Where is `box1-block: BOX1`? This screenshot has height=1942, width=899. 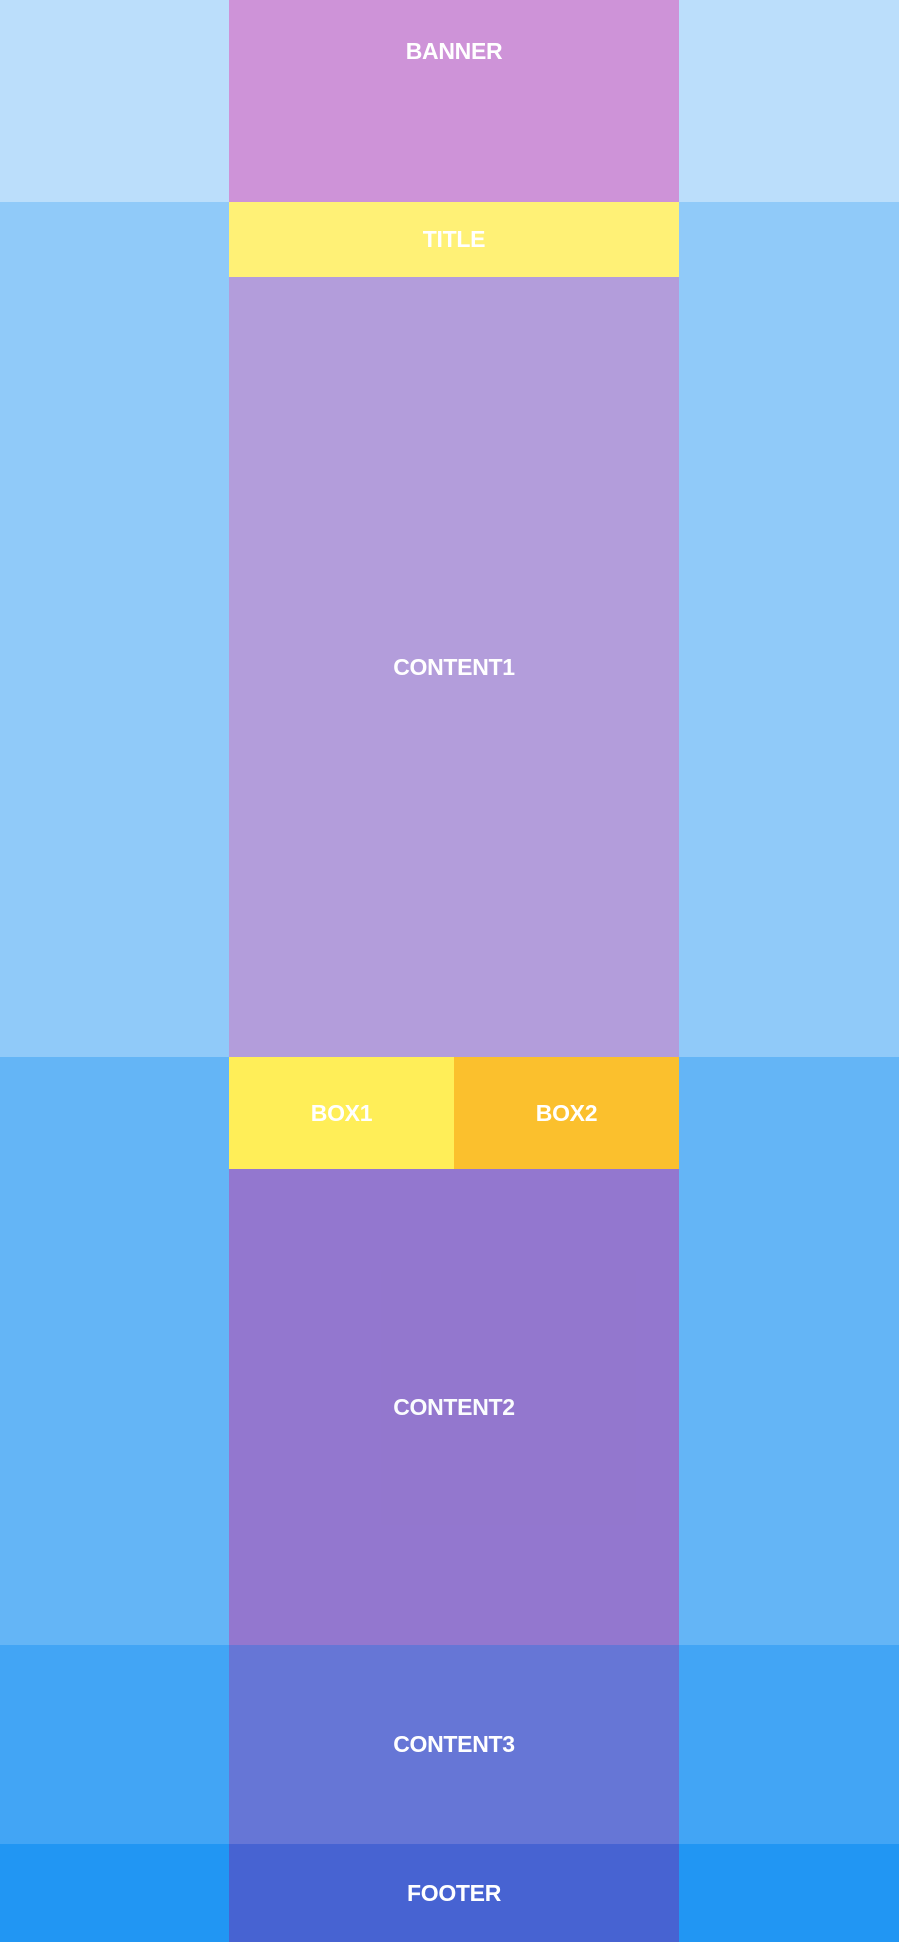
box1-block: BOX1 is located at coordinates (341, 1113).